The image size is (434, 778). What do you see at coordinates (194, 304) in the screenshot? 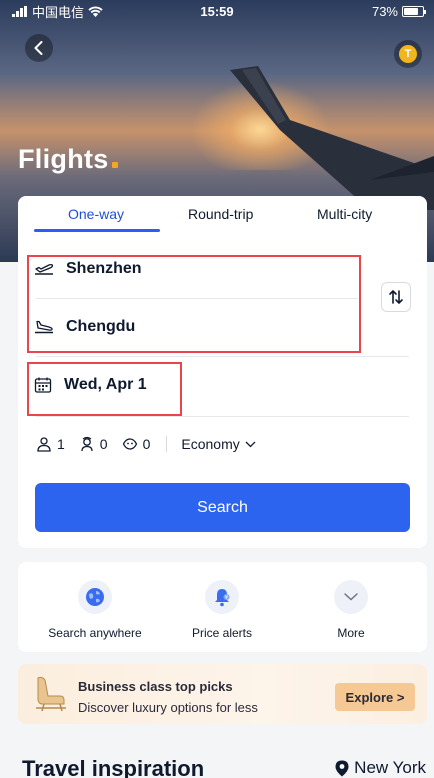
I see `route-highlight-box` at bounding box center [194, 304].